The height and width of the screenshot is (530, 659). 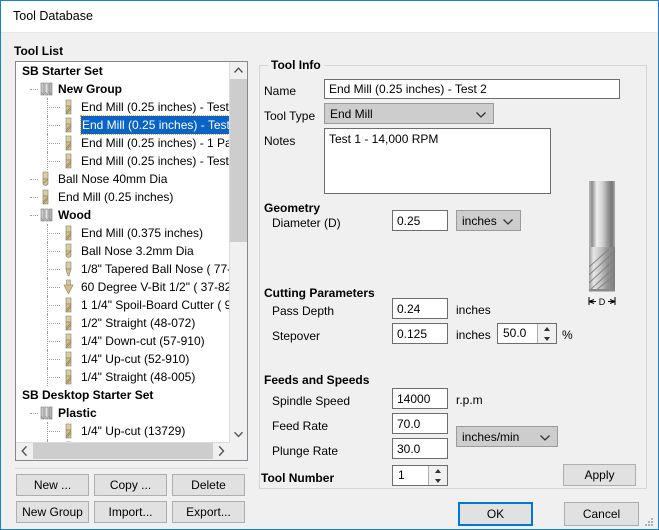 I want to click on tree-item: End Mill (0.25 inches) - Test 1, so click(x=124, y=107).